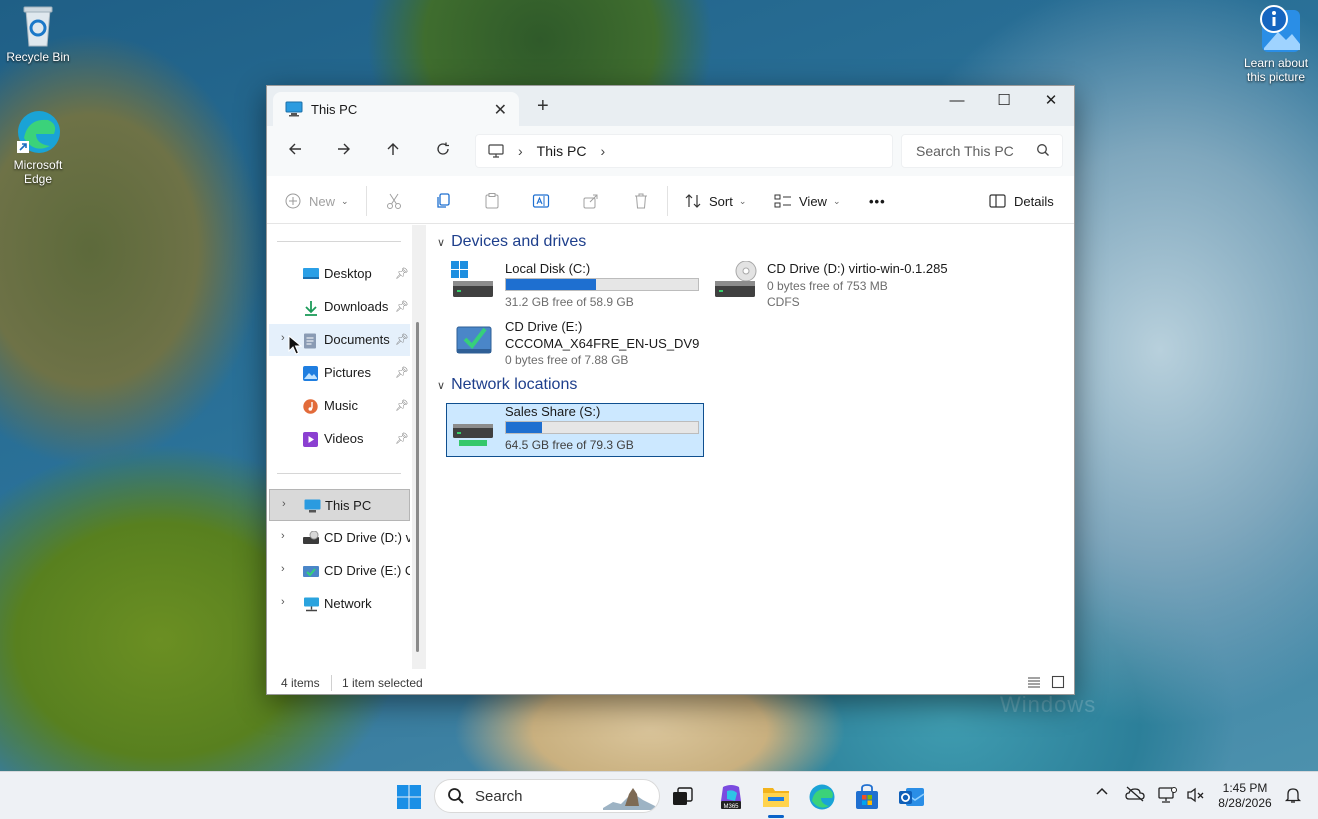 The image size is (1318, 819). Describe the element at coordinates (670, 200) in the screenshot. I see `command-bar: New ⌄ Sort ⌄ View ⌄ ••• Details` at that location.